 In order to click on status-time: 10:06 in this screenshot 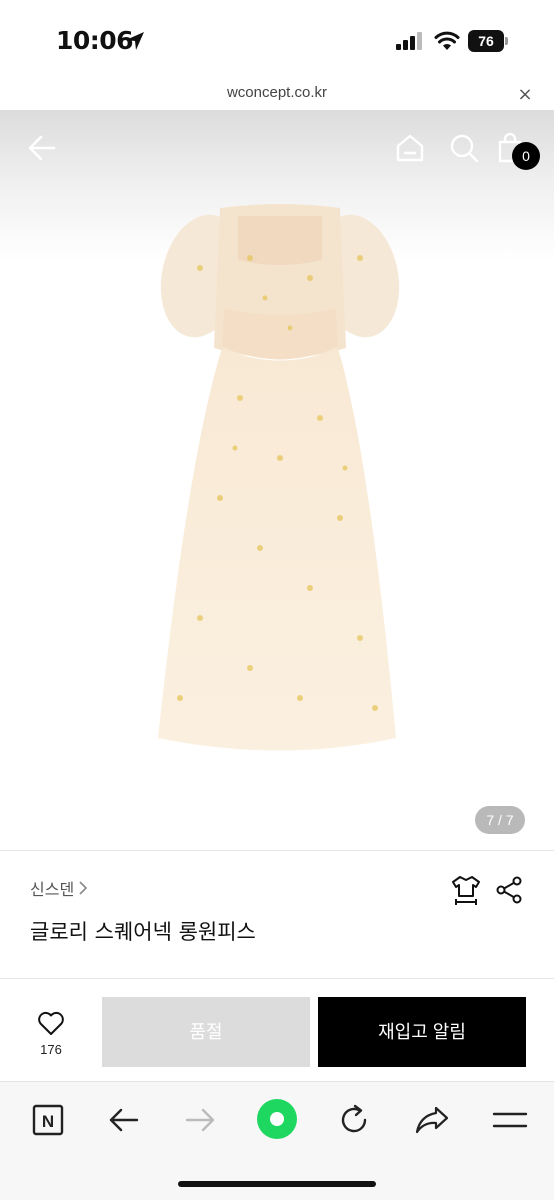, I will do `click(95, 40)`.